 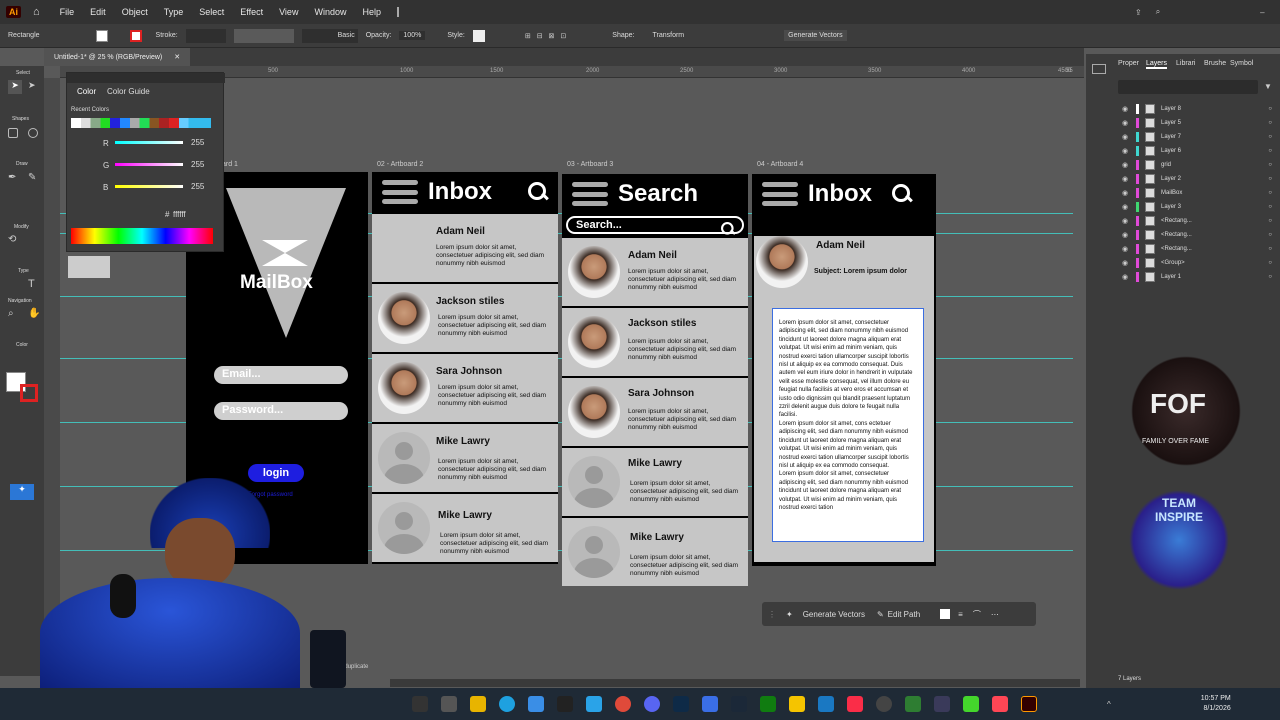 What do you see at coordinates (1128, 63) in the screenshot?
I see `tab-properties: Proper` at bounding box center [1128, 63].